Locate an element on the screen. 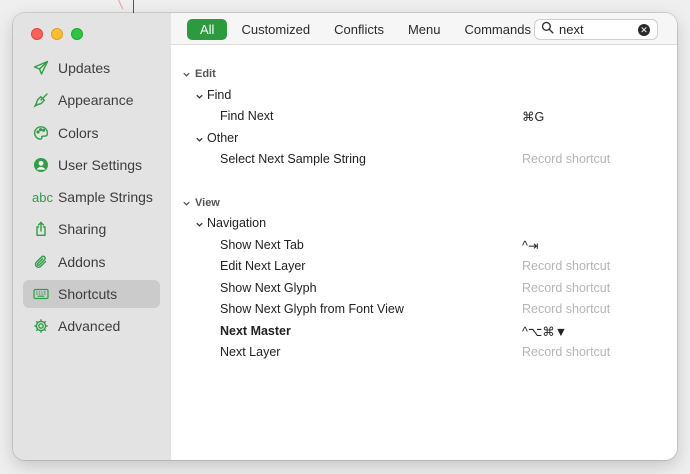 The width and height of the screenshot is (690, 474). sidebar-item-colors: Colors is located at coordinates (91, 133).